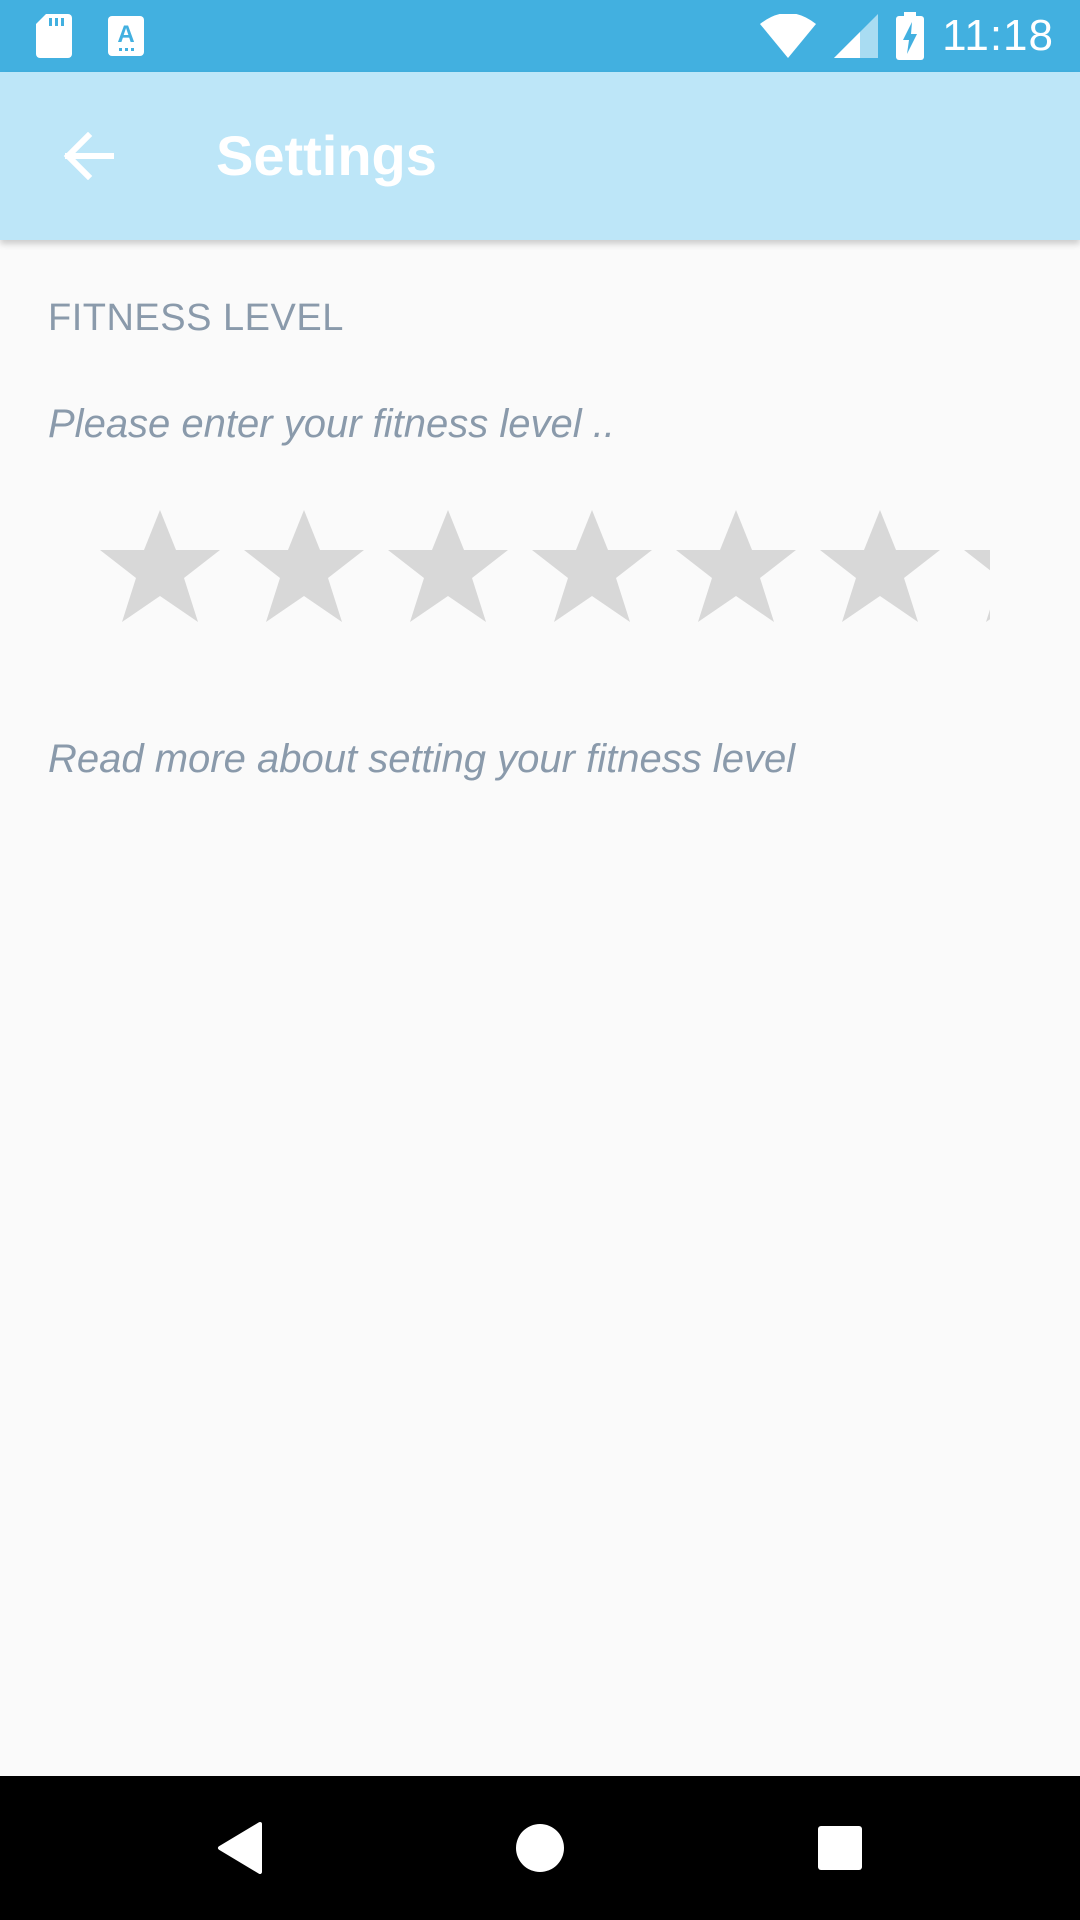 This screenshot has height=1920, width=1080. What do you see at coordinates (540, 156) in the screenshot?
I see `app-bar: Settings` at bounding box center [540, 156].